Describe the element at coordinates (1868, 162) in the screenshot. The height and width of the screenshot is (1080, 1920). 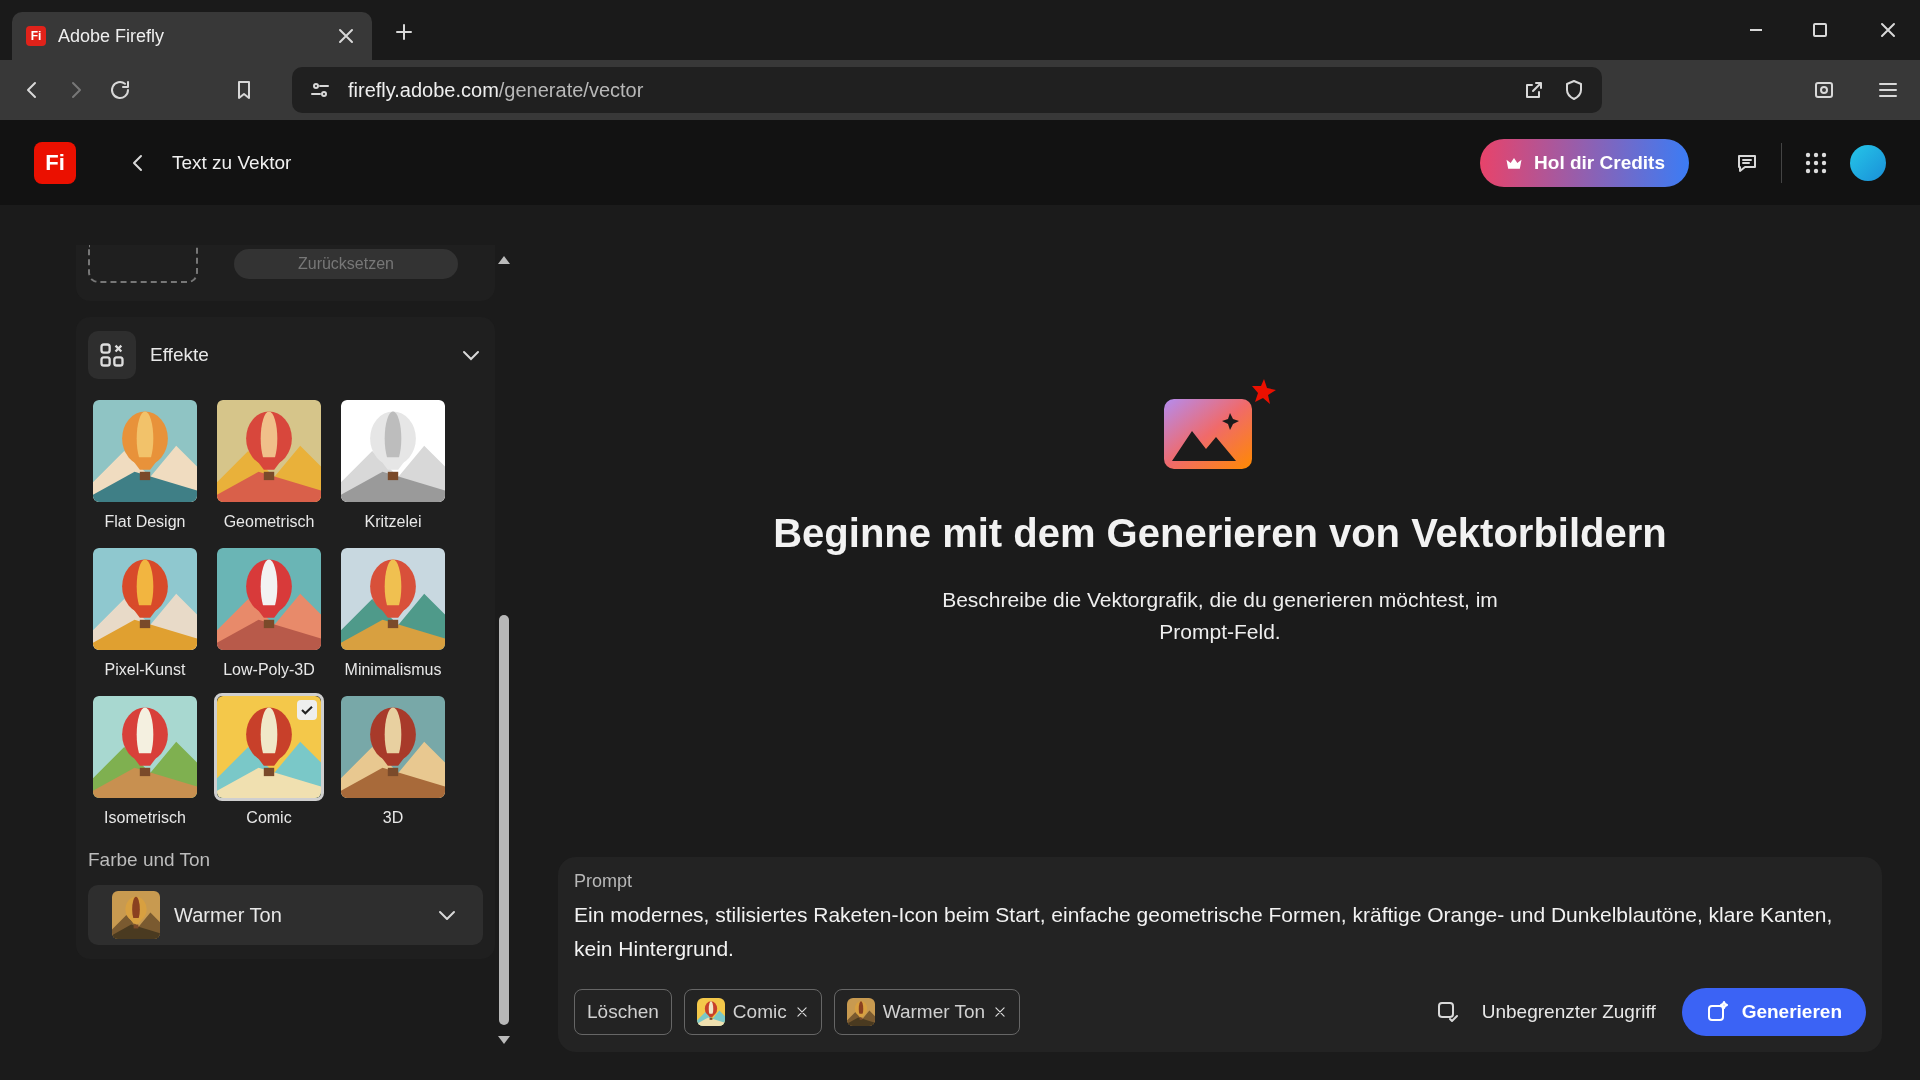
I see `avatar` at that location.